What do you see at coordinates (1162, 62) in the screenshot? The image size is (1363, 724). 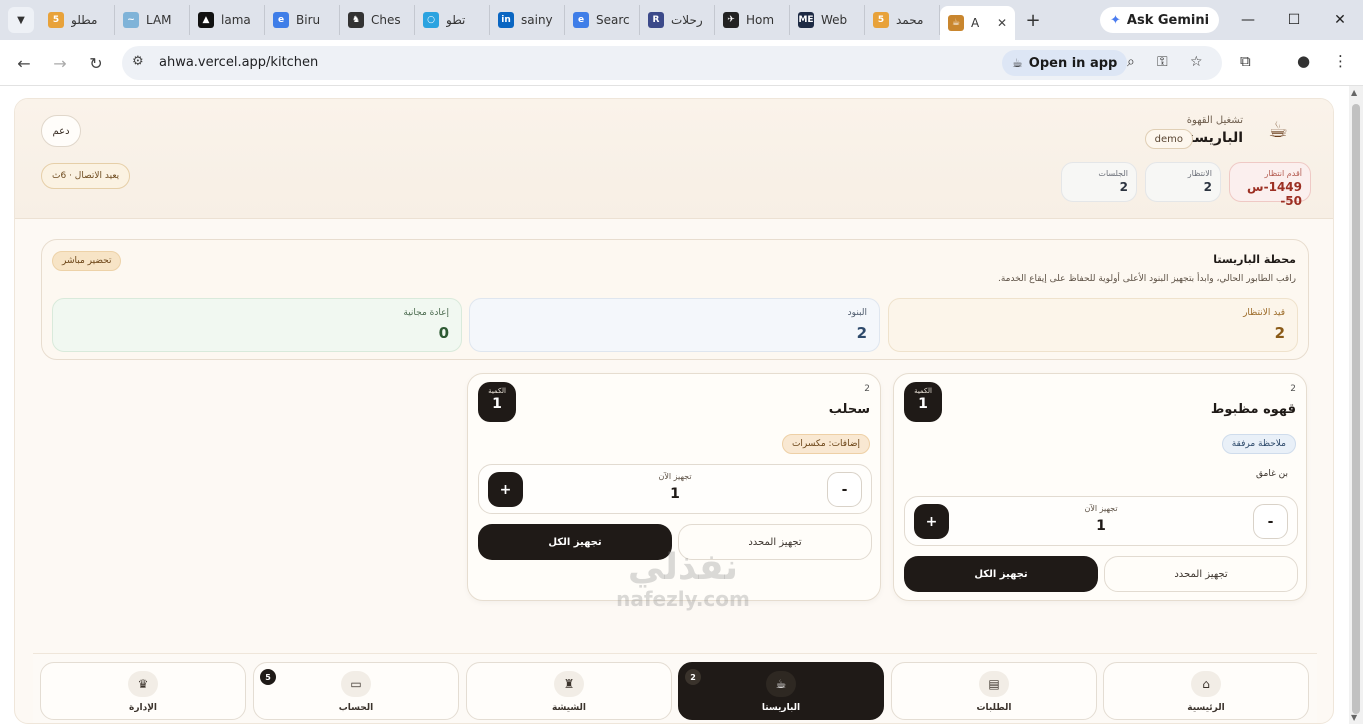 I see `key-icon: ⚿` at bounding box center [1162, 62].